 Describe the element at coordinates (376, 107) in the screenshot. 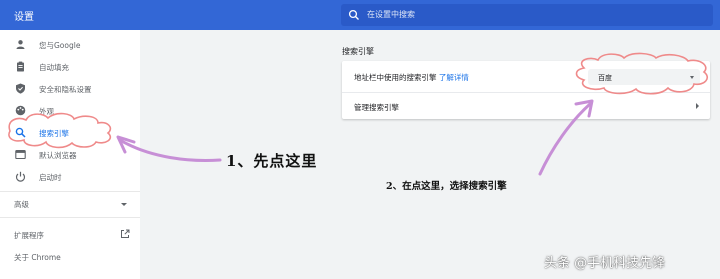

I see `manage-search-engines-row: 管理搜索引擎` at that location.